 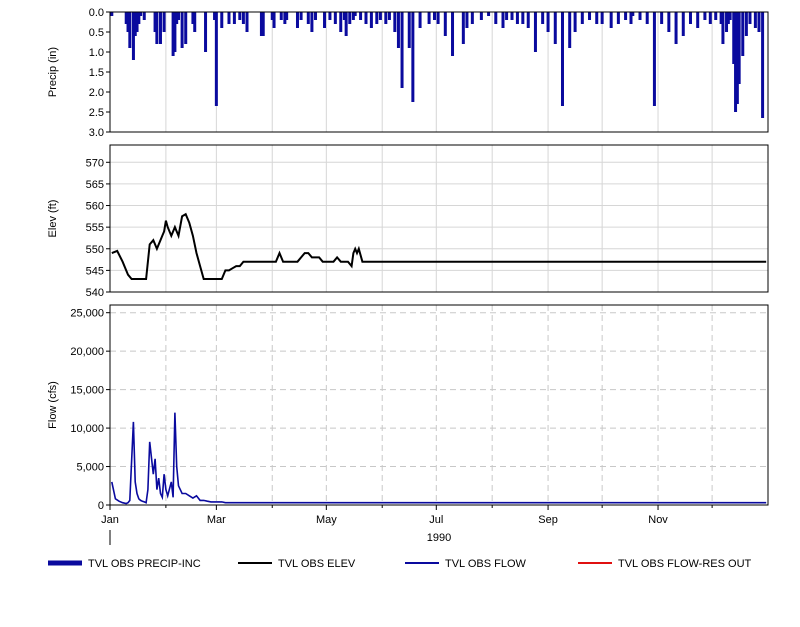 I want to click on elev-tick-label: 570, so click(x=95, y=163).